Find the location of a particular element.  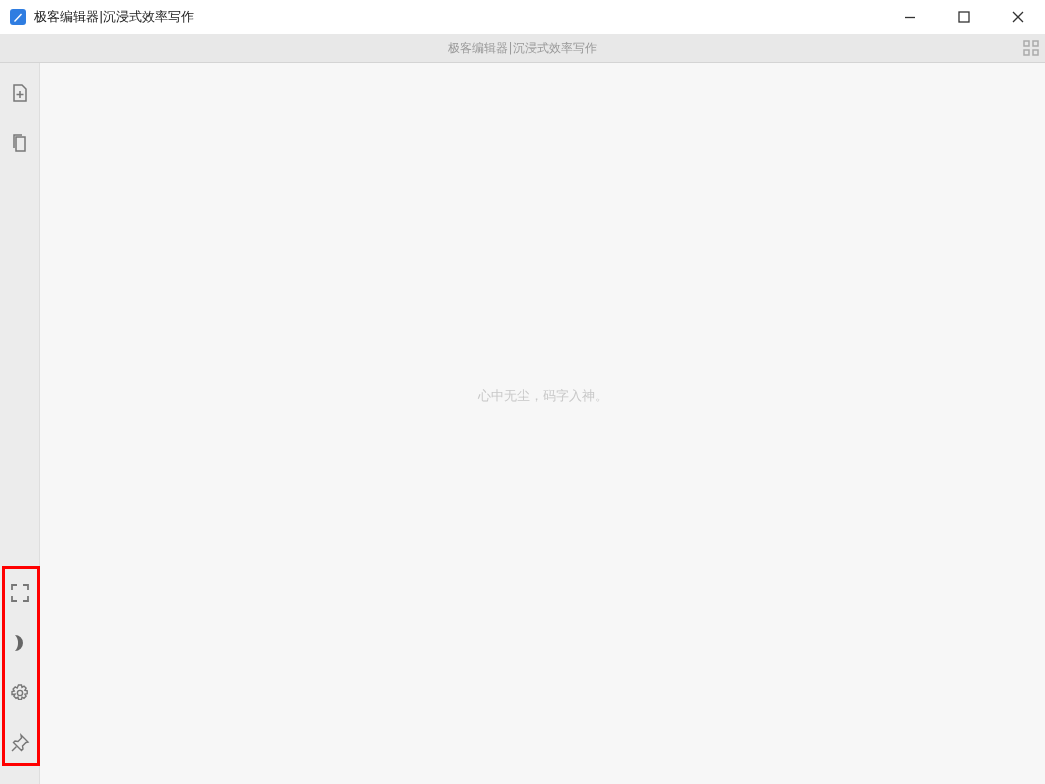

fullscreen-icon is located at coordinates (19, 593).